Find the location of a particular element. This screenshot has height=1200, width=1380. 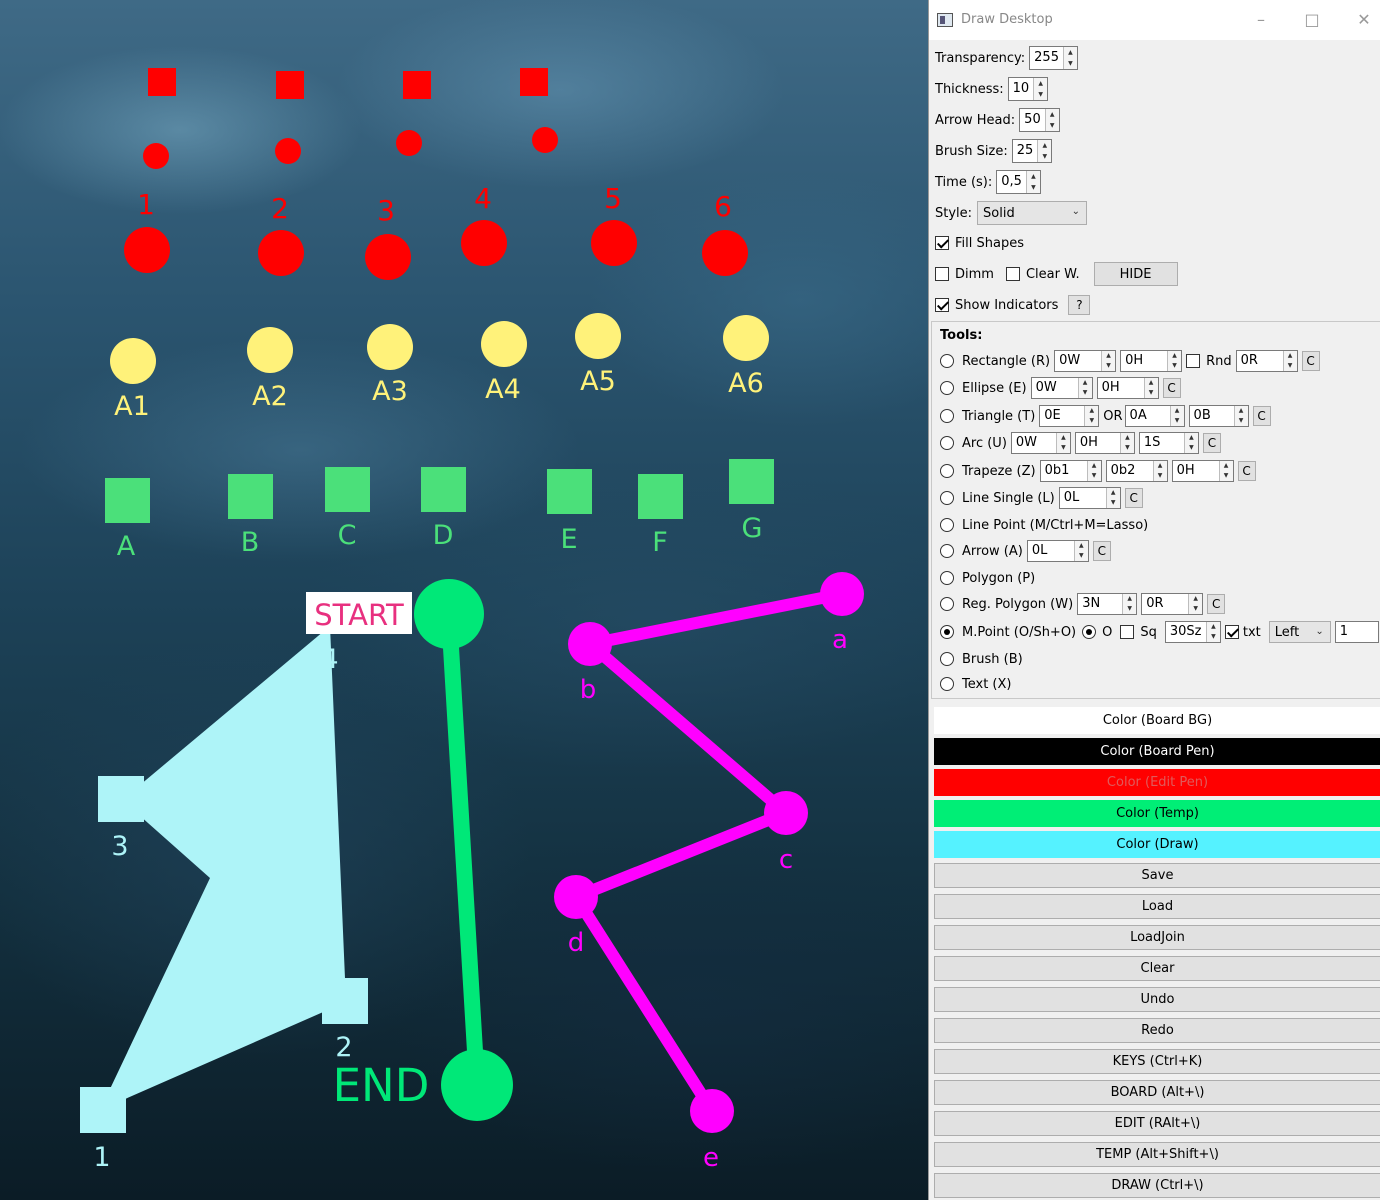

color-draw-button: Color (Draw) is located at coordinates (1157, 844).